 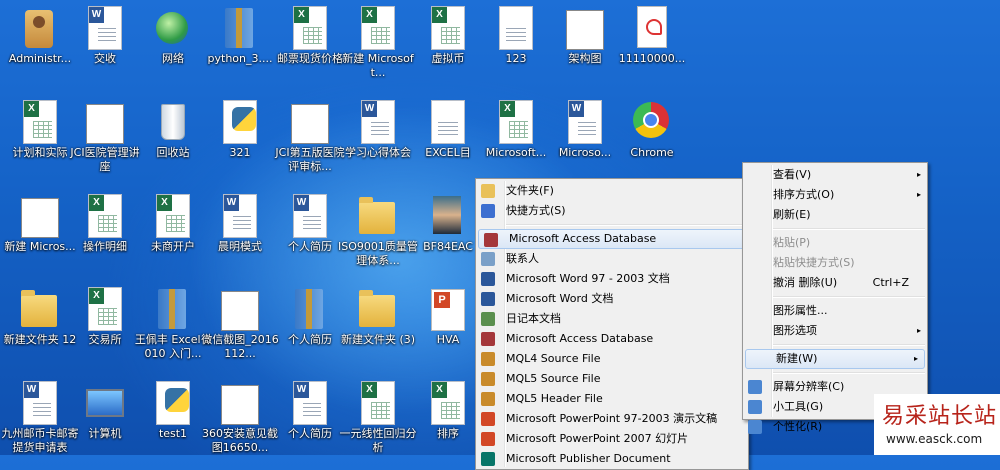 I want to click on menu-item-label: Microsoft PowerPoint 97-2003 演示文稿, so click(x=612, y=418).